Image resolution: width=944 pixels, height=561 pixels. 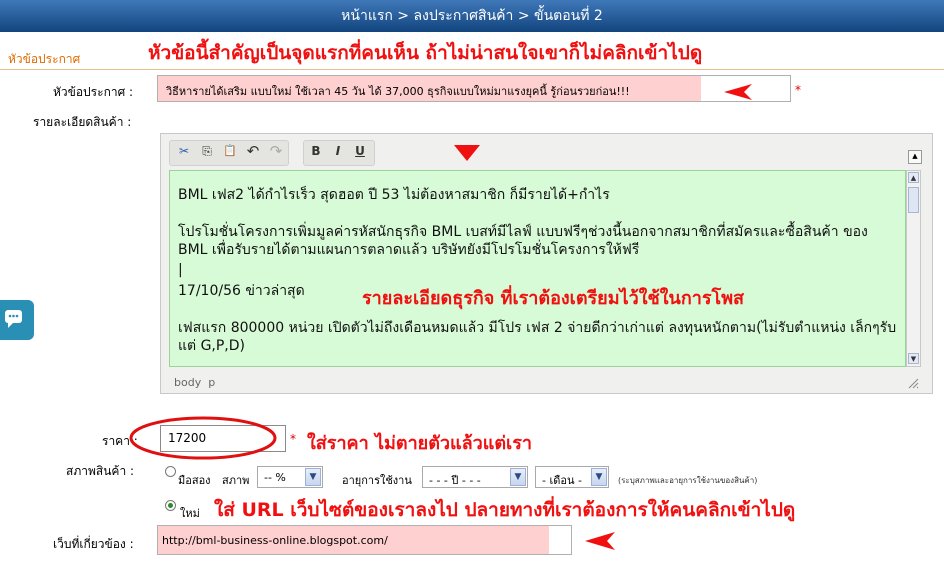 I want to click on website-label: เว็บที่เกี่ยวข้อง :, so click(x=93, y=544).